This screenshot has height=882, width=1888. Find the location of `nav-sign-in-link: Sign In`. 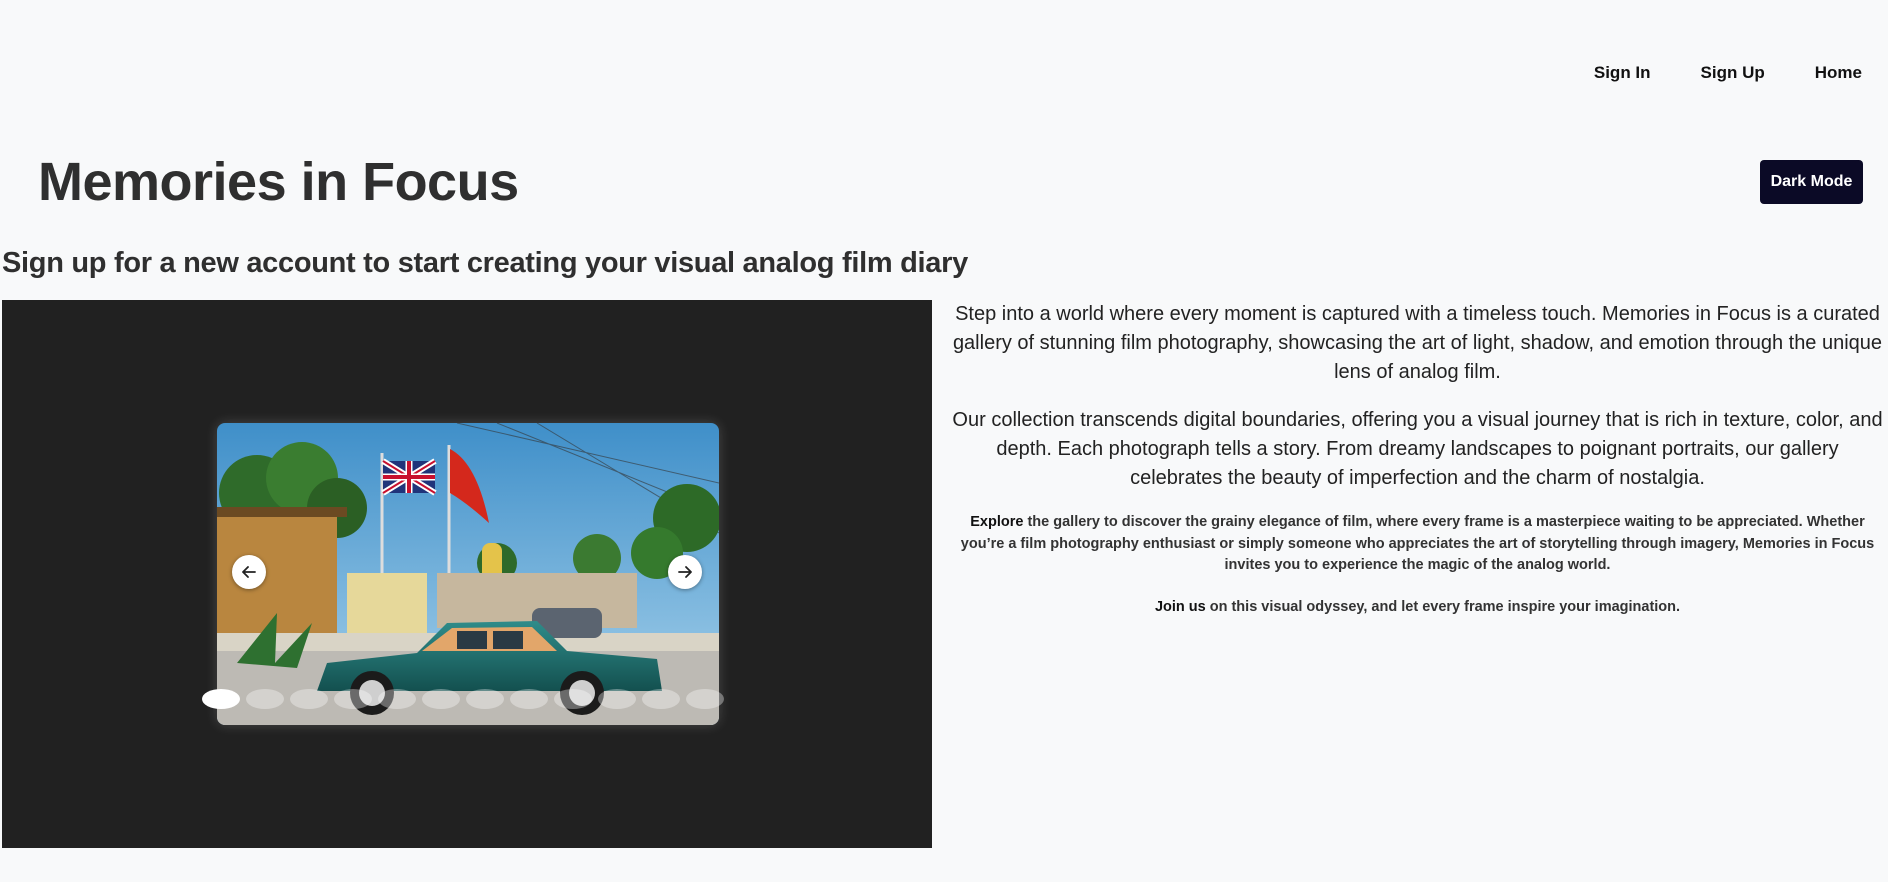

nav-sign-in-link: Sign In is located at coordinates (1622, 73).